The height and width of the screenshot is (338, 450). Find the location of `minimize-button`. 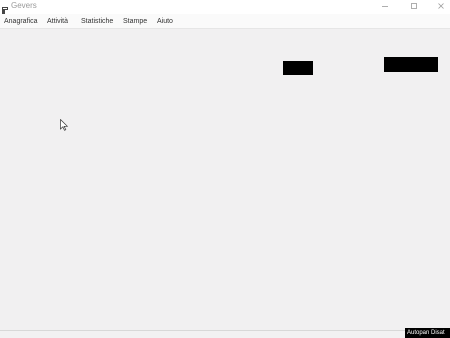

minimize-button is located at coordinates (385, 6).